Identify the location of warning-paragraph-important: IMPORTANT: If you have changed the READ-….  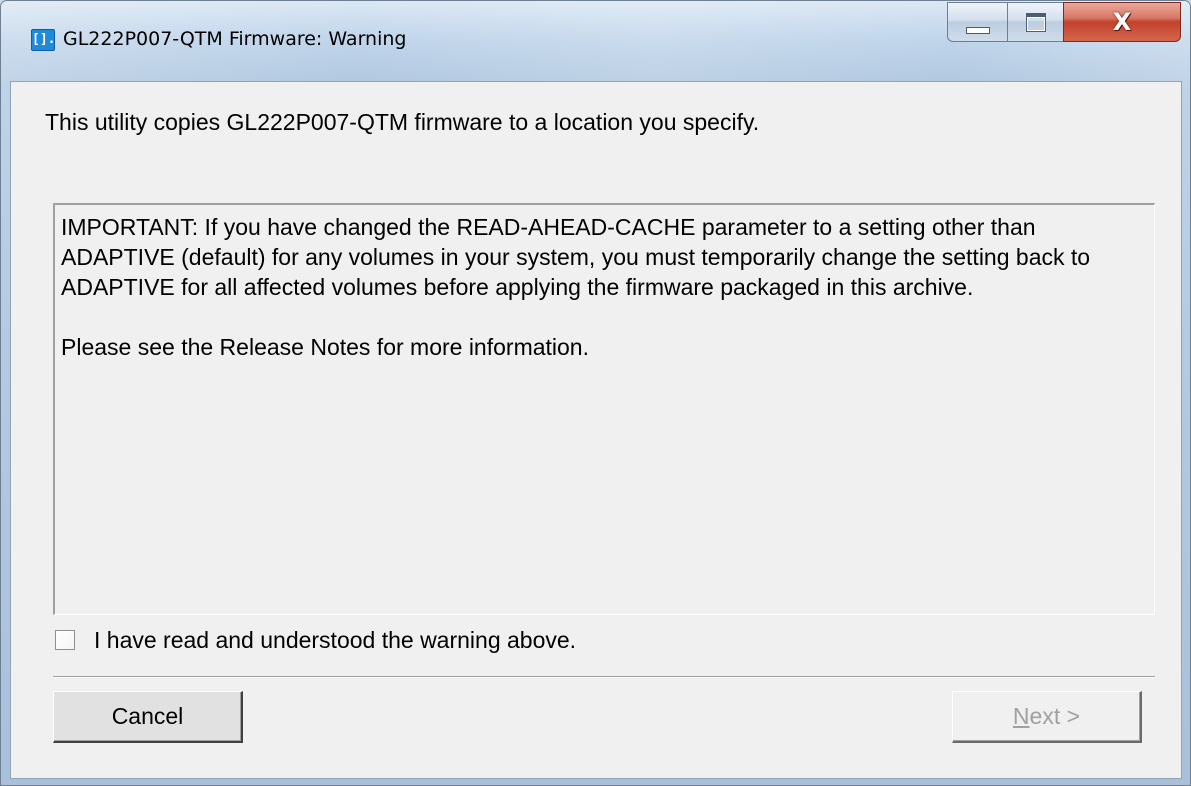
(576, 257).